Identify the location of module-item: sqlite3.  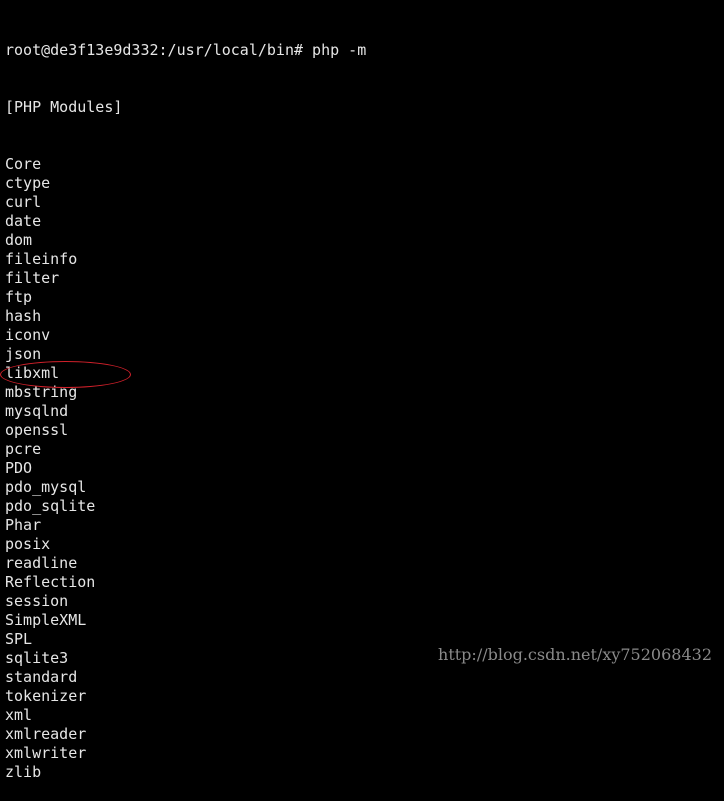
(37, 658).